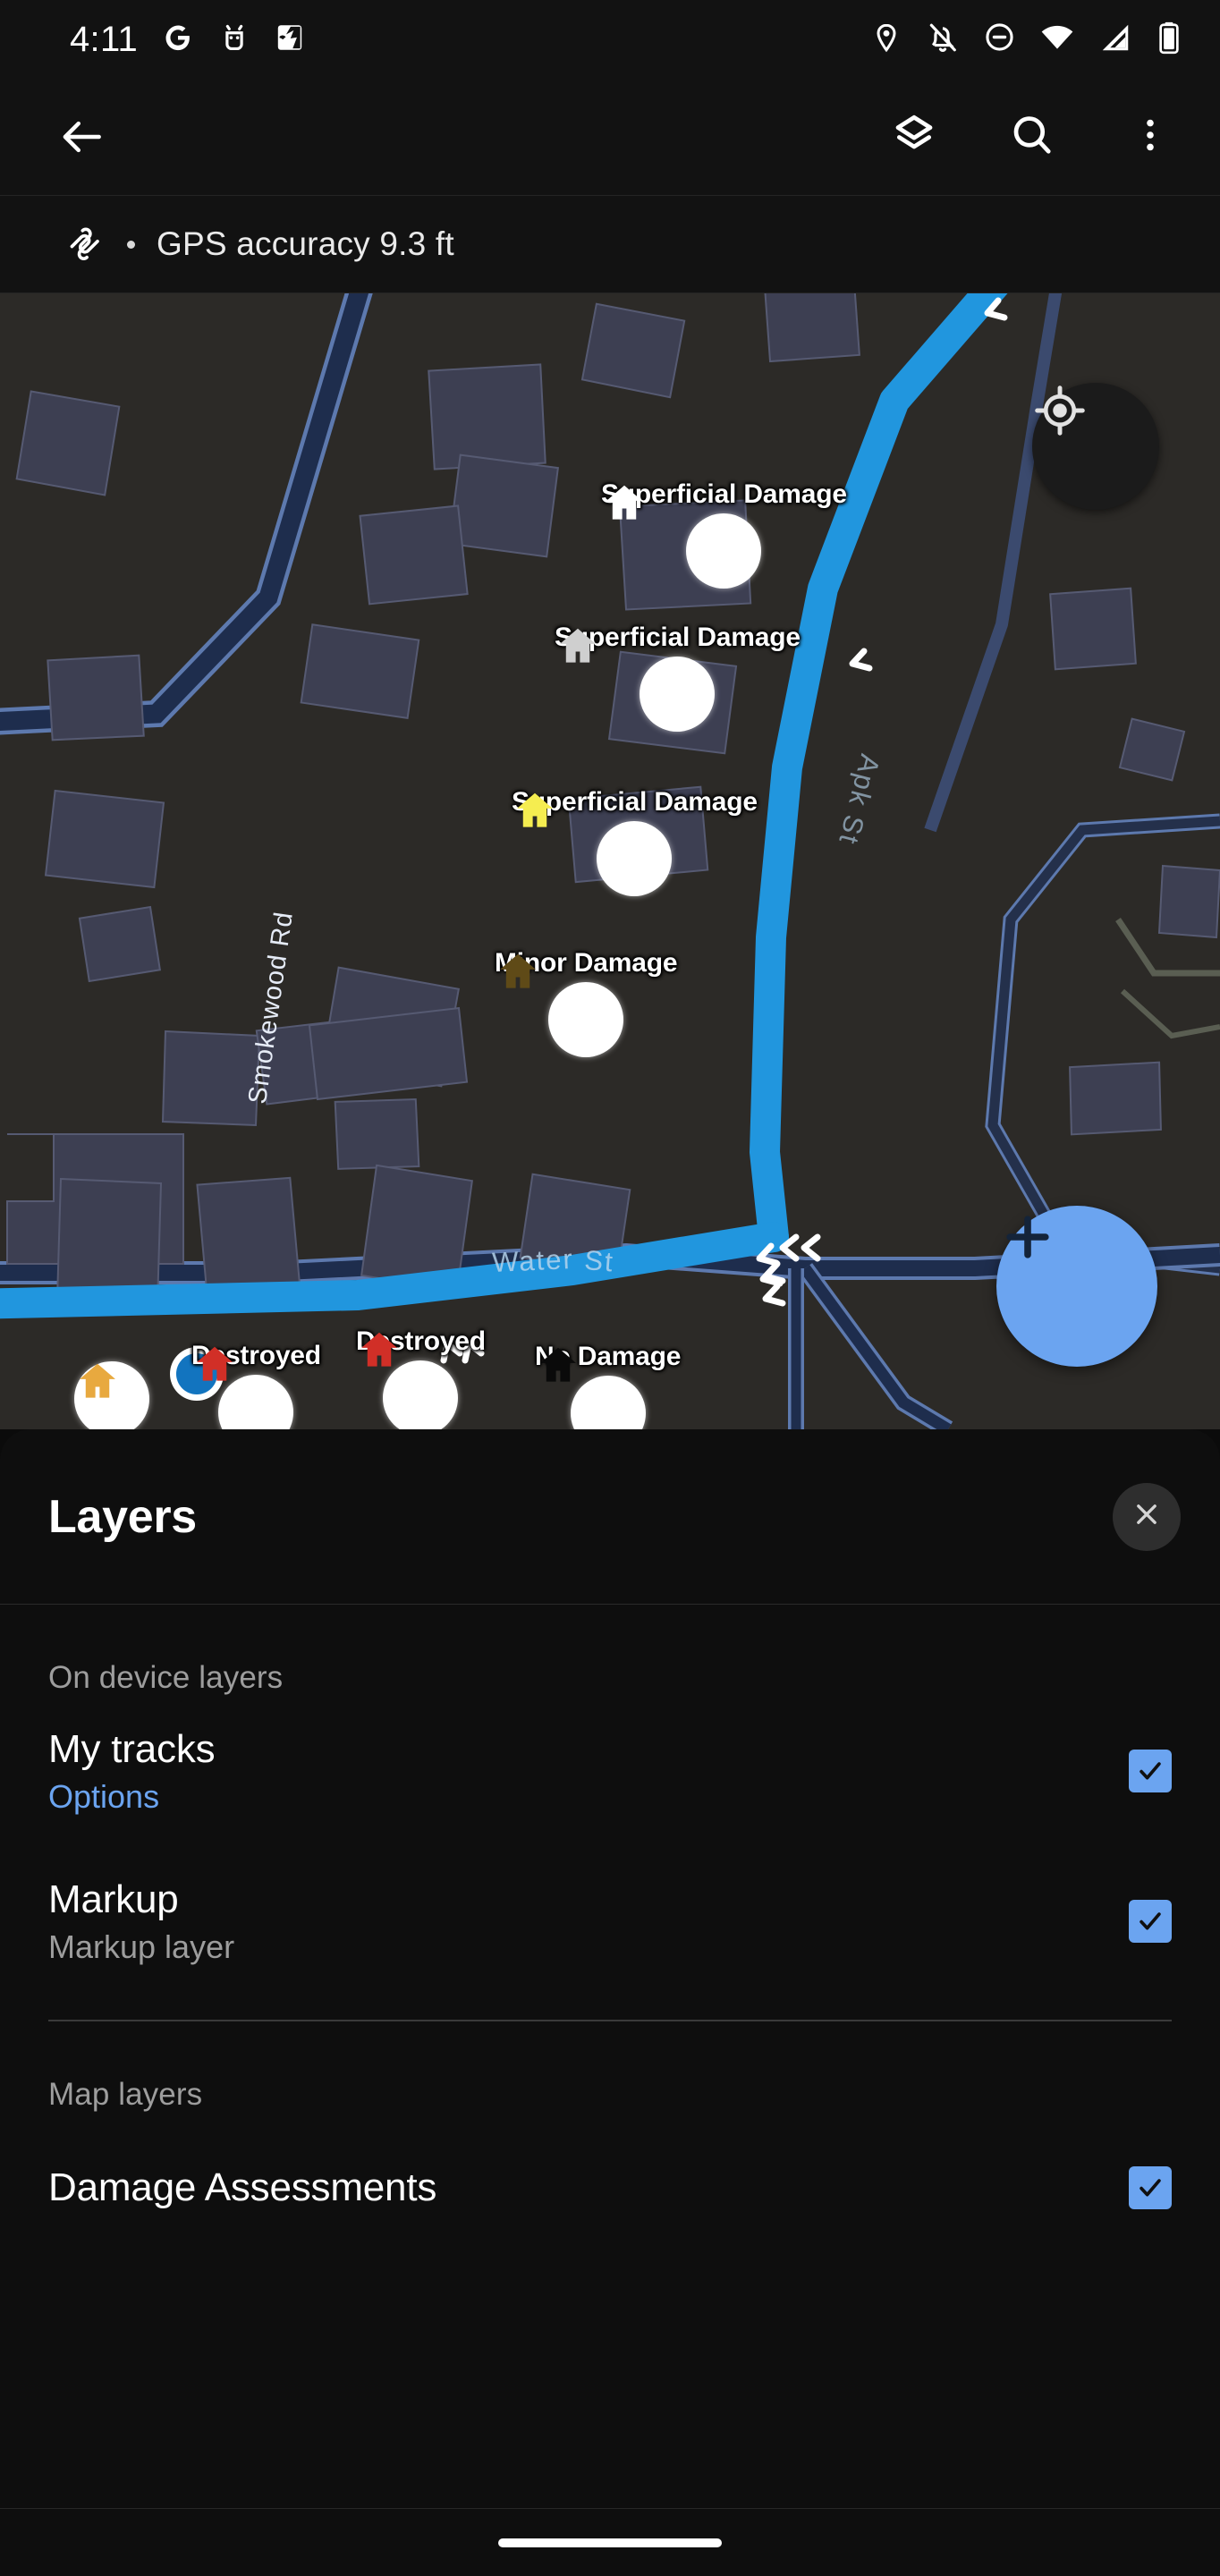 The image size is (1220, 2576). I want to click on app-bar, so click(610, 137).